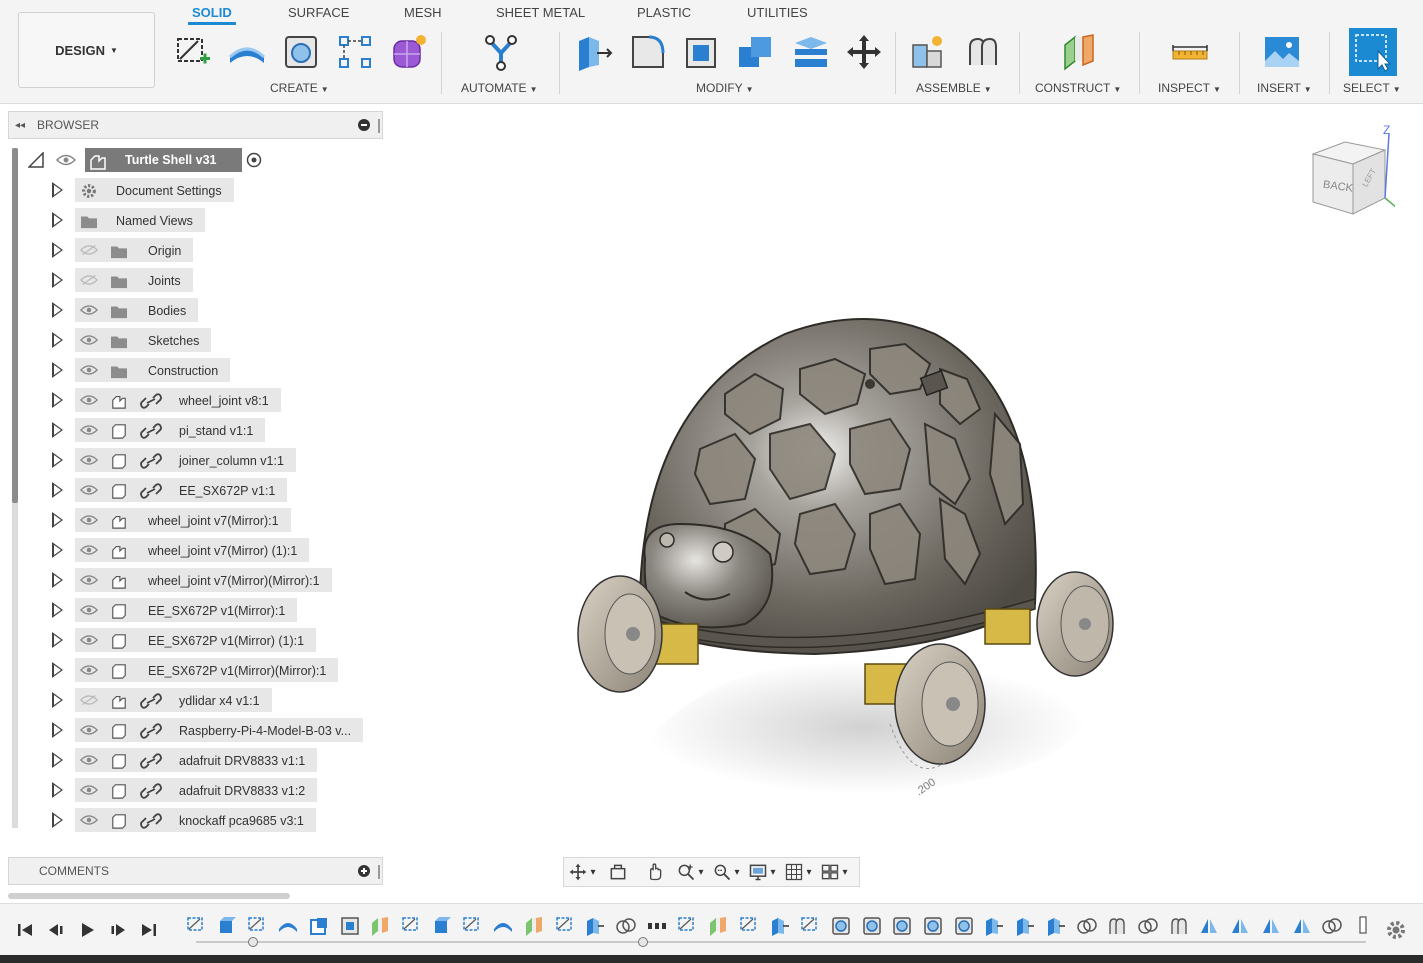  I want to click on browser-row: Sketches, so click(195, 340).